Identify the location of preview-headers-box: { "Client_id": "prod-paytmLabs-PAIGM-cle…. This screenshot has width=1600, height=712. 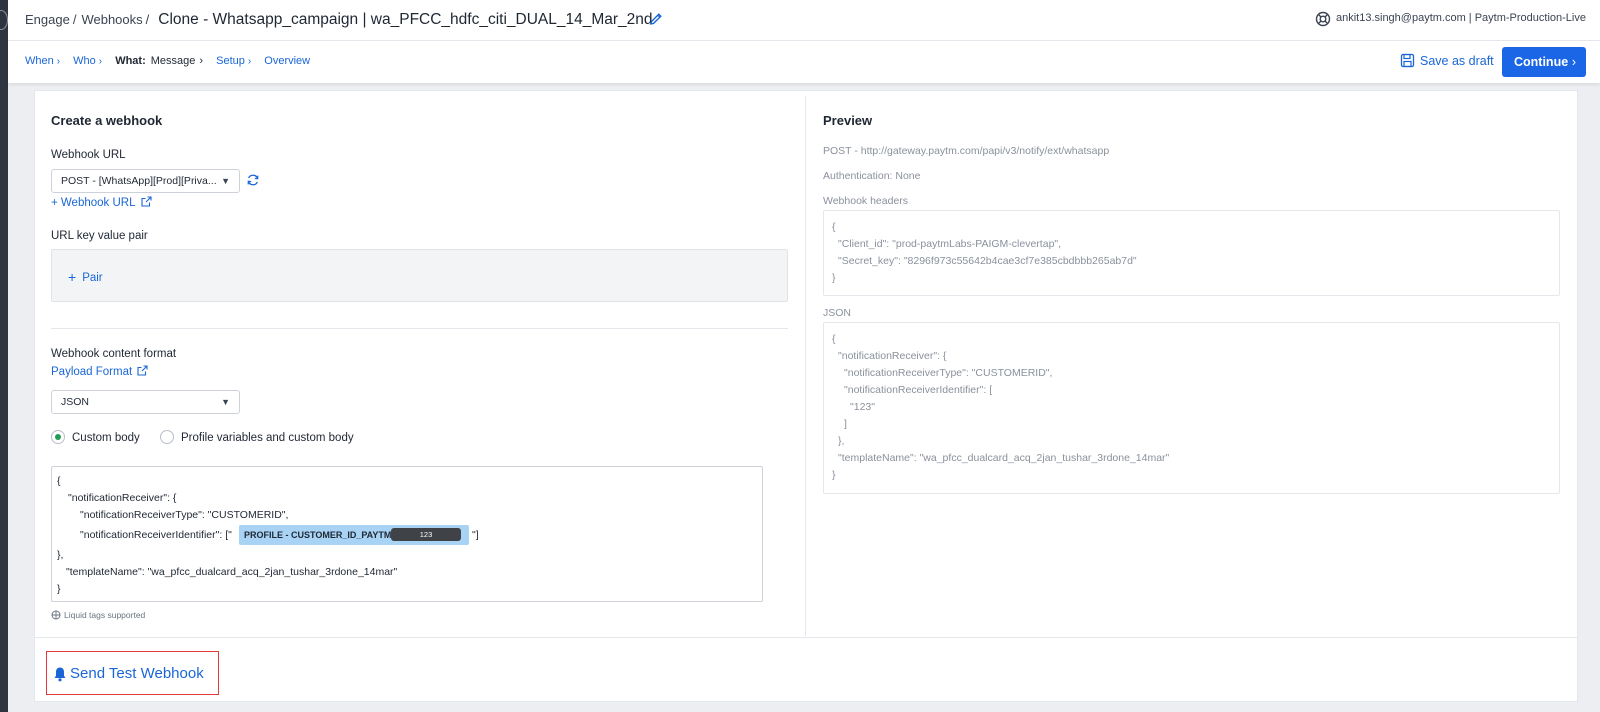
(1191, 253).